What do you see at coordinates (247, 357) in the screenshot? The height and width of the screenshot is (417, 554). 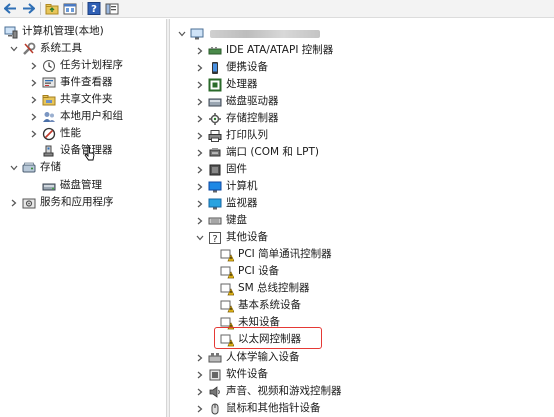 I see `device-category-hid: 人体学输入设备` at bounding box center [247, 357].